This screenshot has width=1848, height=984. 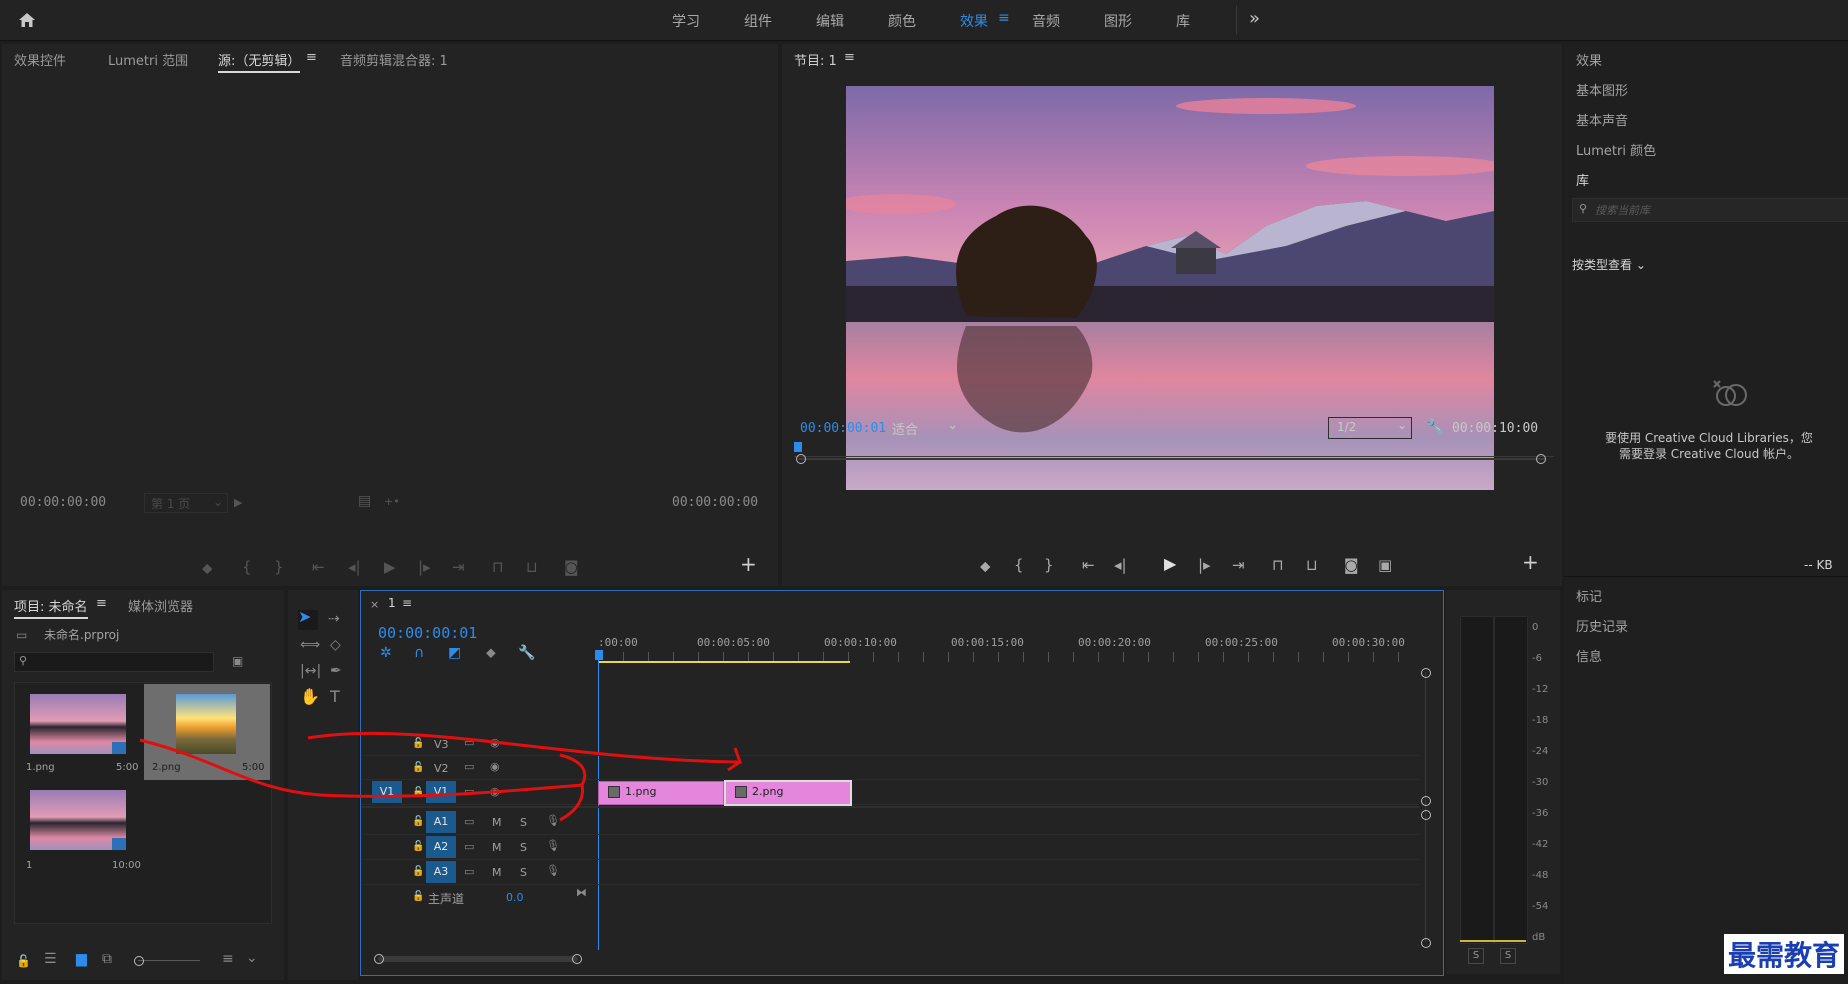 I want to click on meter-scale-label: -54, so click(x=1540, y=906).